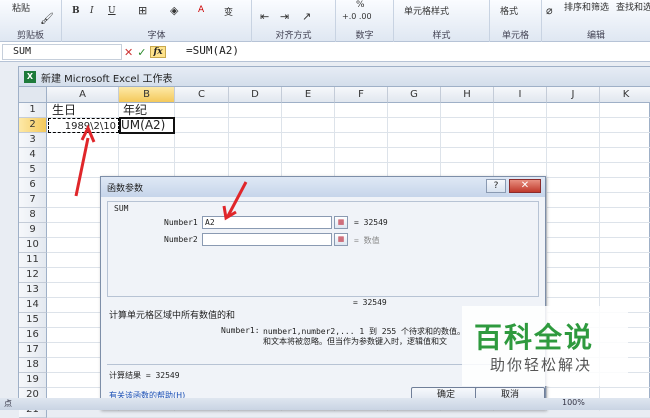 The width and height of the screenshot is (650, 418). I want to click on arrow-to-number1, so click(237, 199).